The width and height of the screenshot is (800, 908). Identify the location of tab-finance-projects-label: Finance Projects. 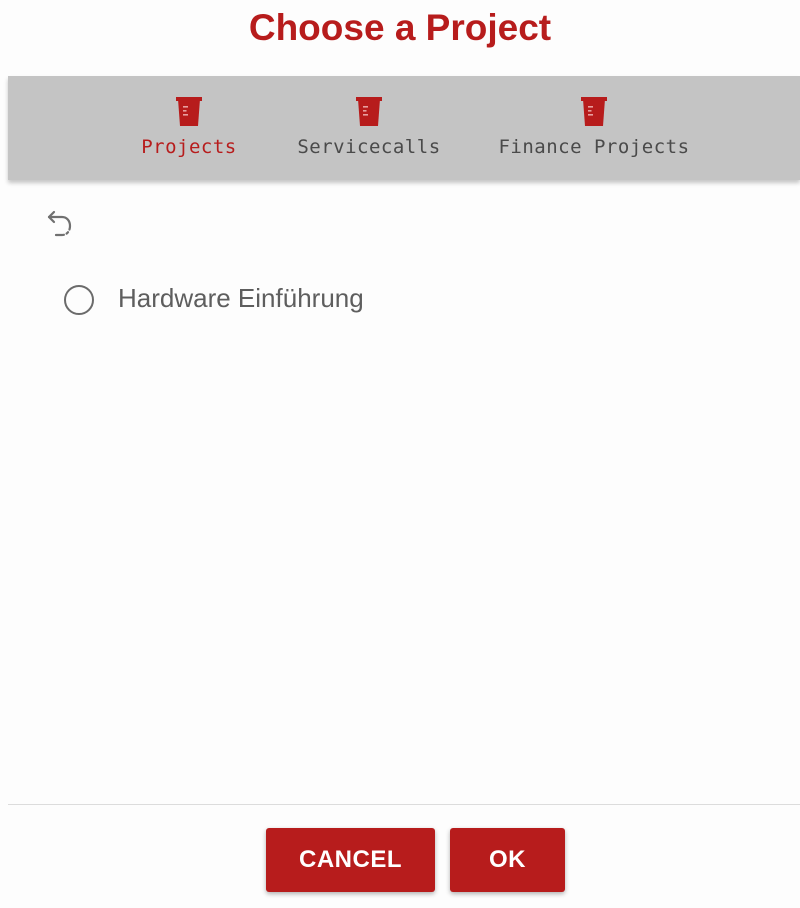
(594, 147).